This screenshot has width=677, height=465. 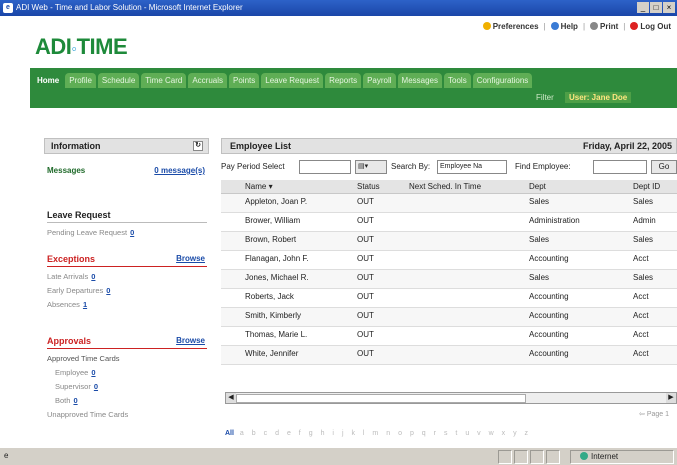 What do you see at coordinates (80, 80) in the screenshot?
I see `tab-profile: Profile` at bounding box center [80, 80].